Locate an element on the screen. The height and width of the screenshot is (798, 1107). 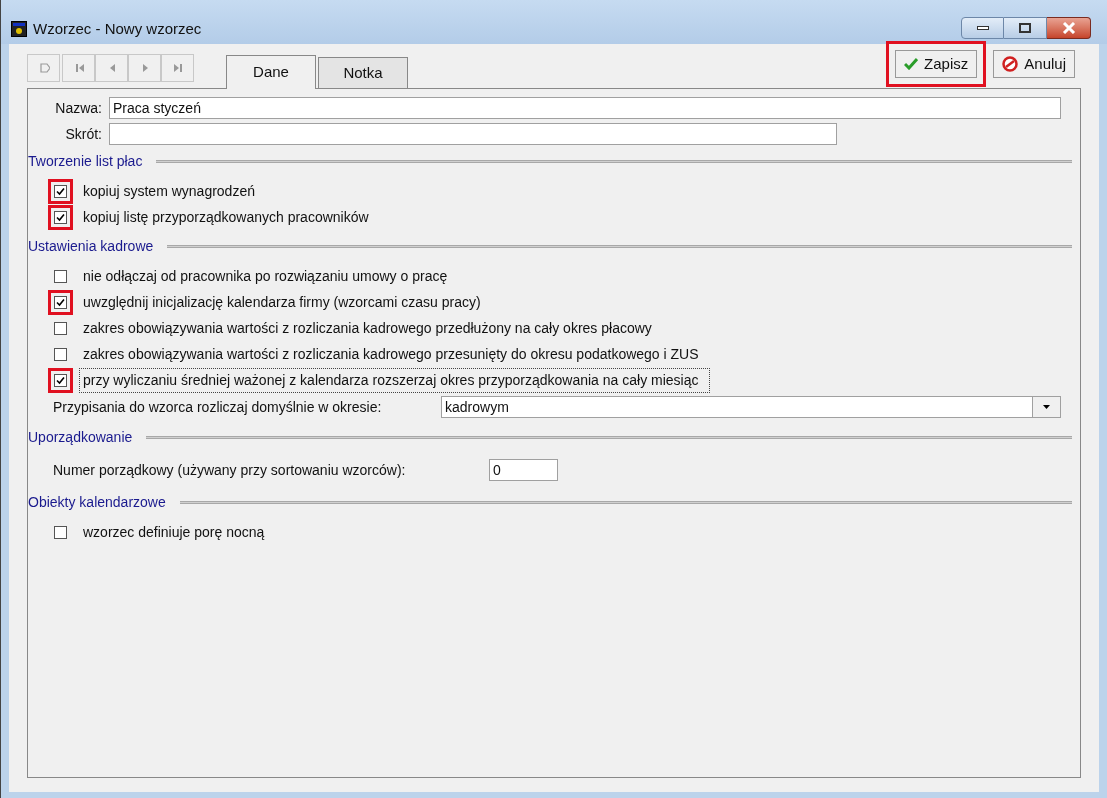
field-label: Nazwa: is located at coordinates (78, 108).